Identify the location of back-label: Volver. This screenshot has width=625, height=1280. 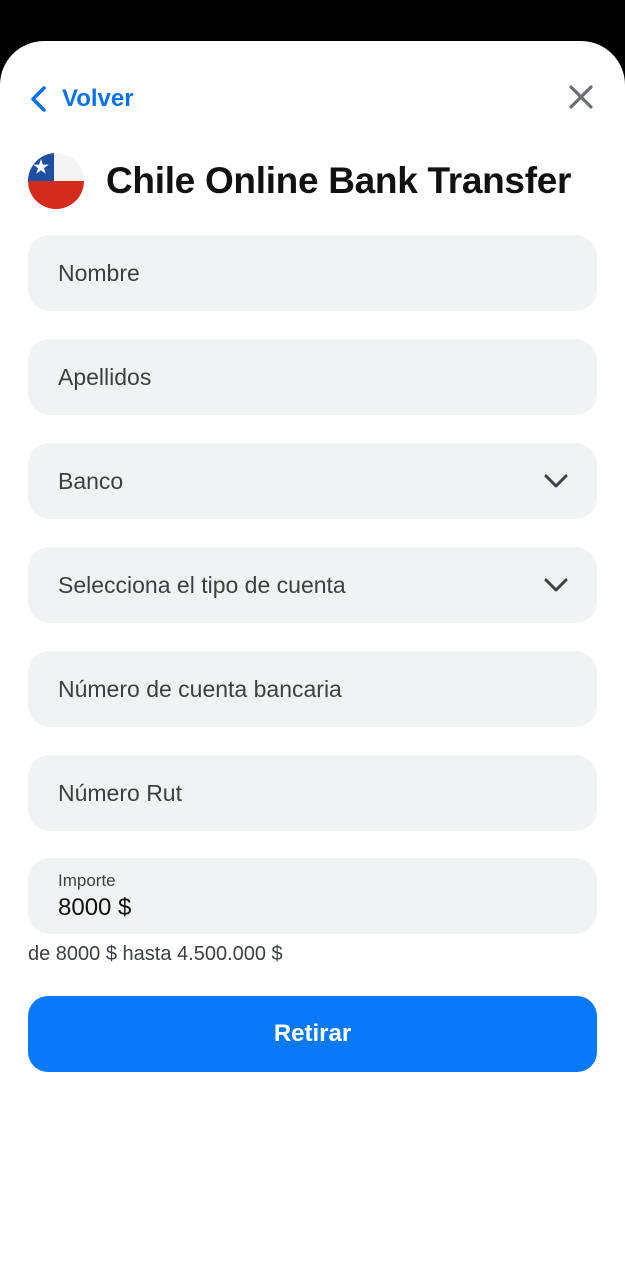
(98, 98).